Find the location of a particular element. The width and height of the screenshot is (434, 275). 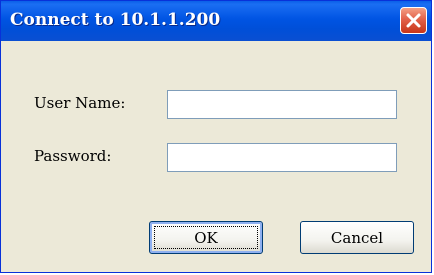

username-label: User Name: is located at coordinates (80, 103).